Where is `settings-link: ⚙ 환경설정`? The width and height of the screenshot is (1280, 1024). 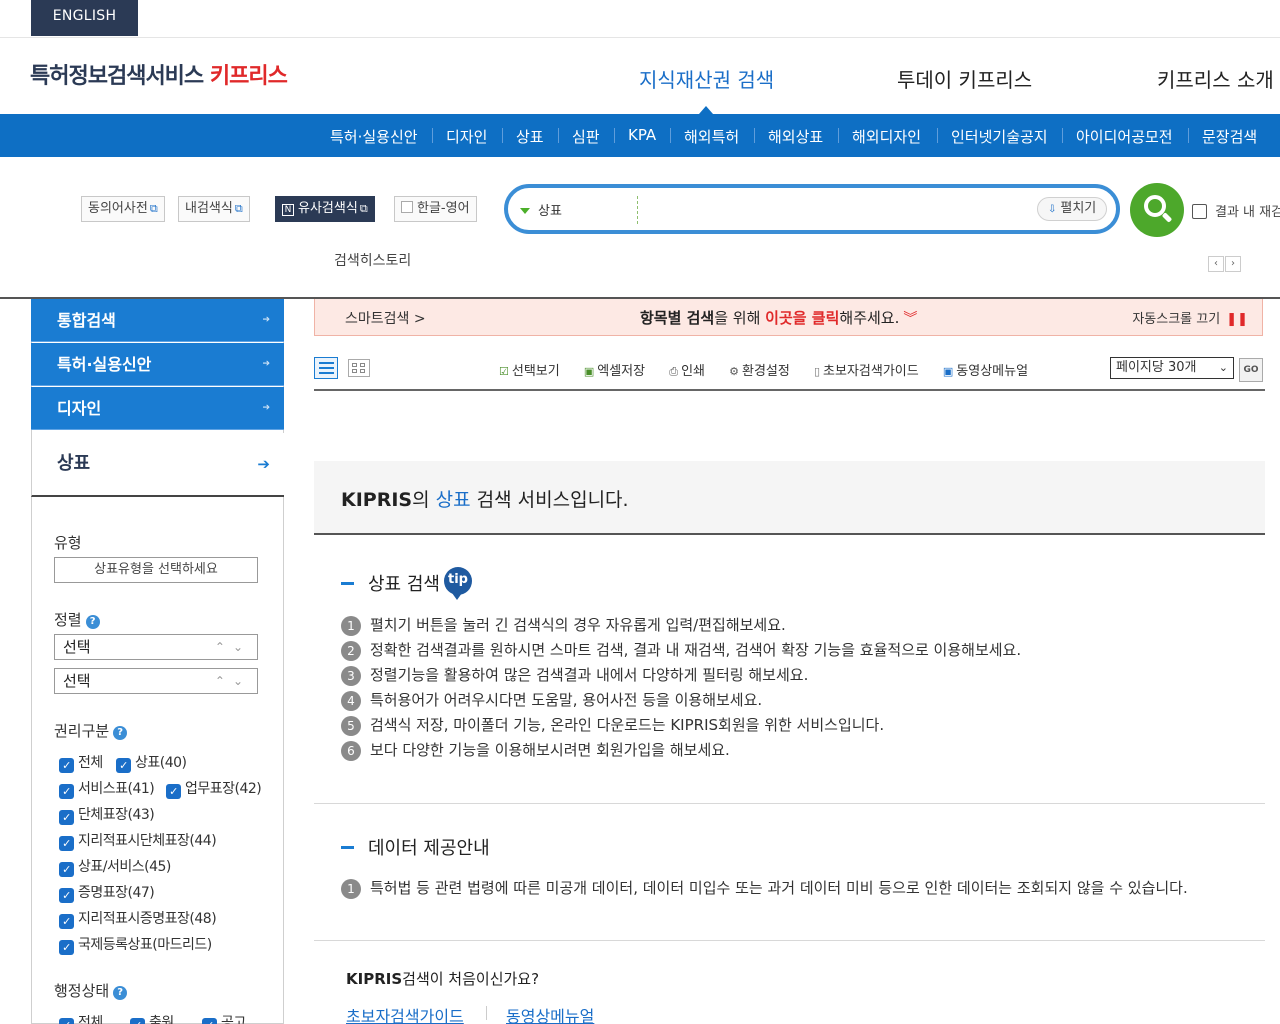
settings-link: ⚙ 환경설정 is located at coordinates (764, 371).